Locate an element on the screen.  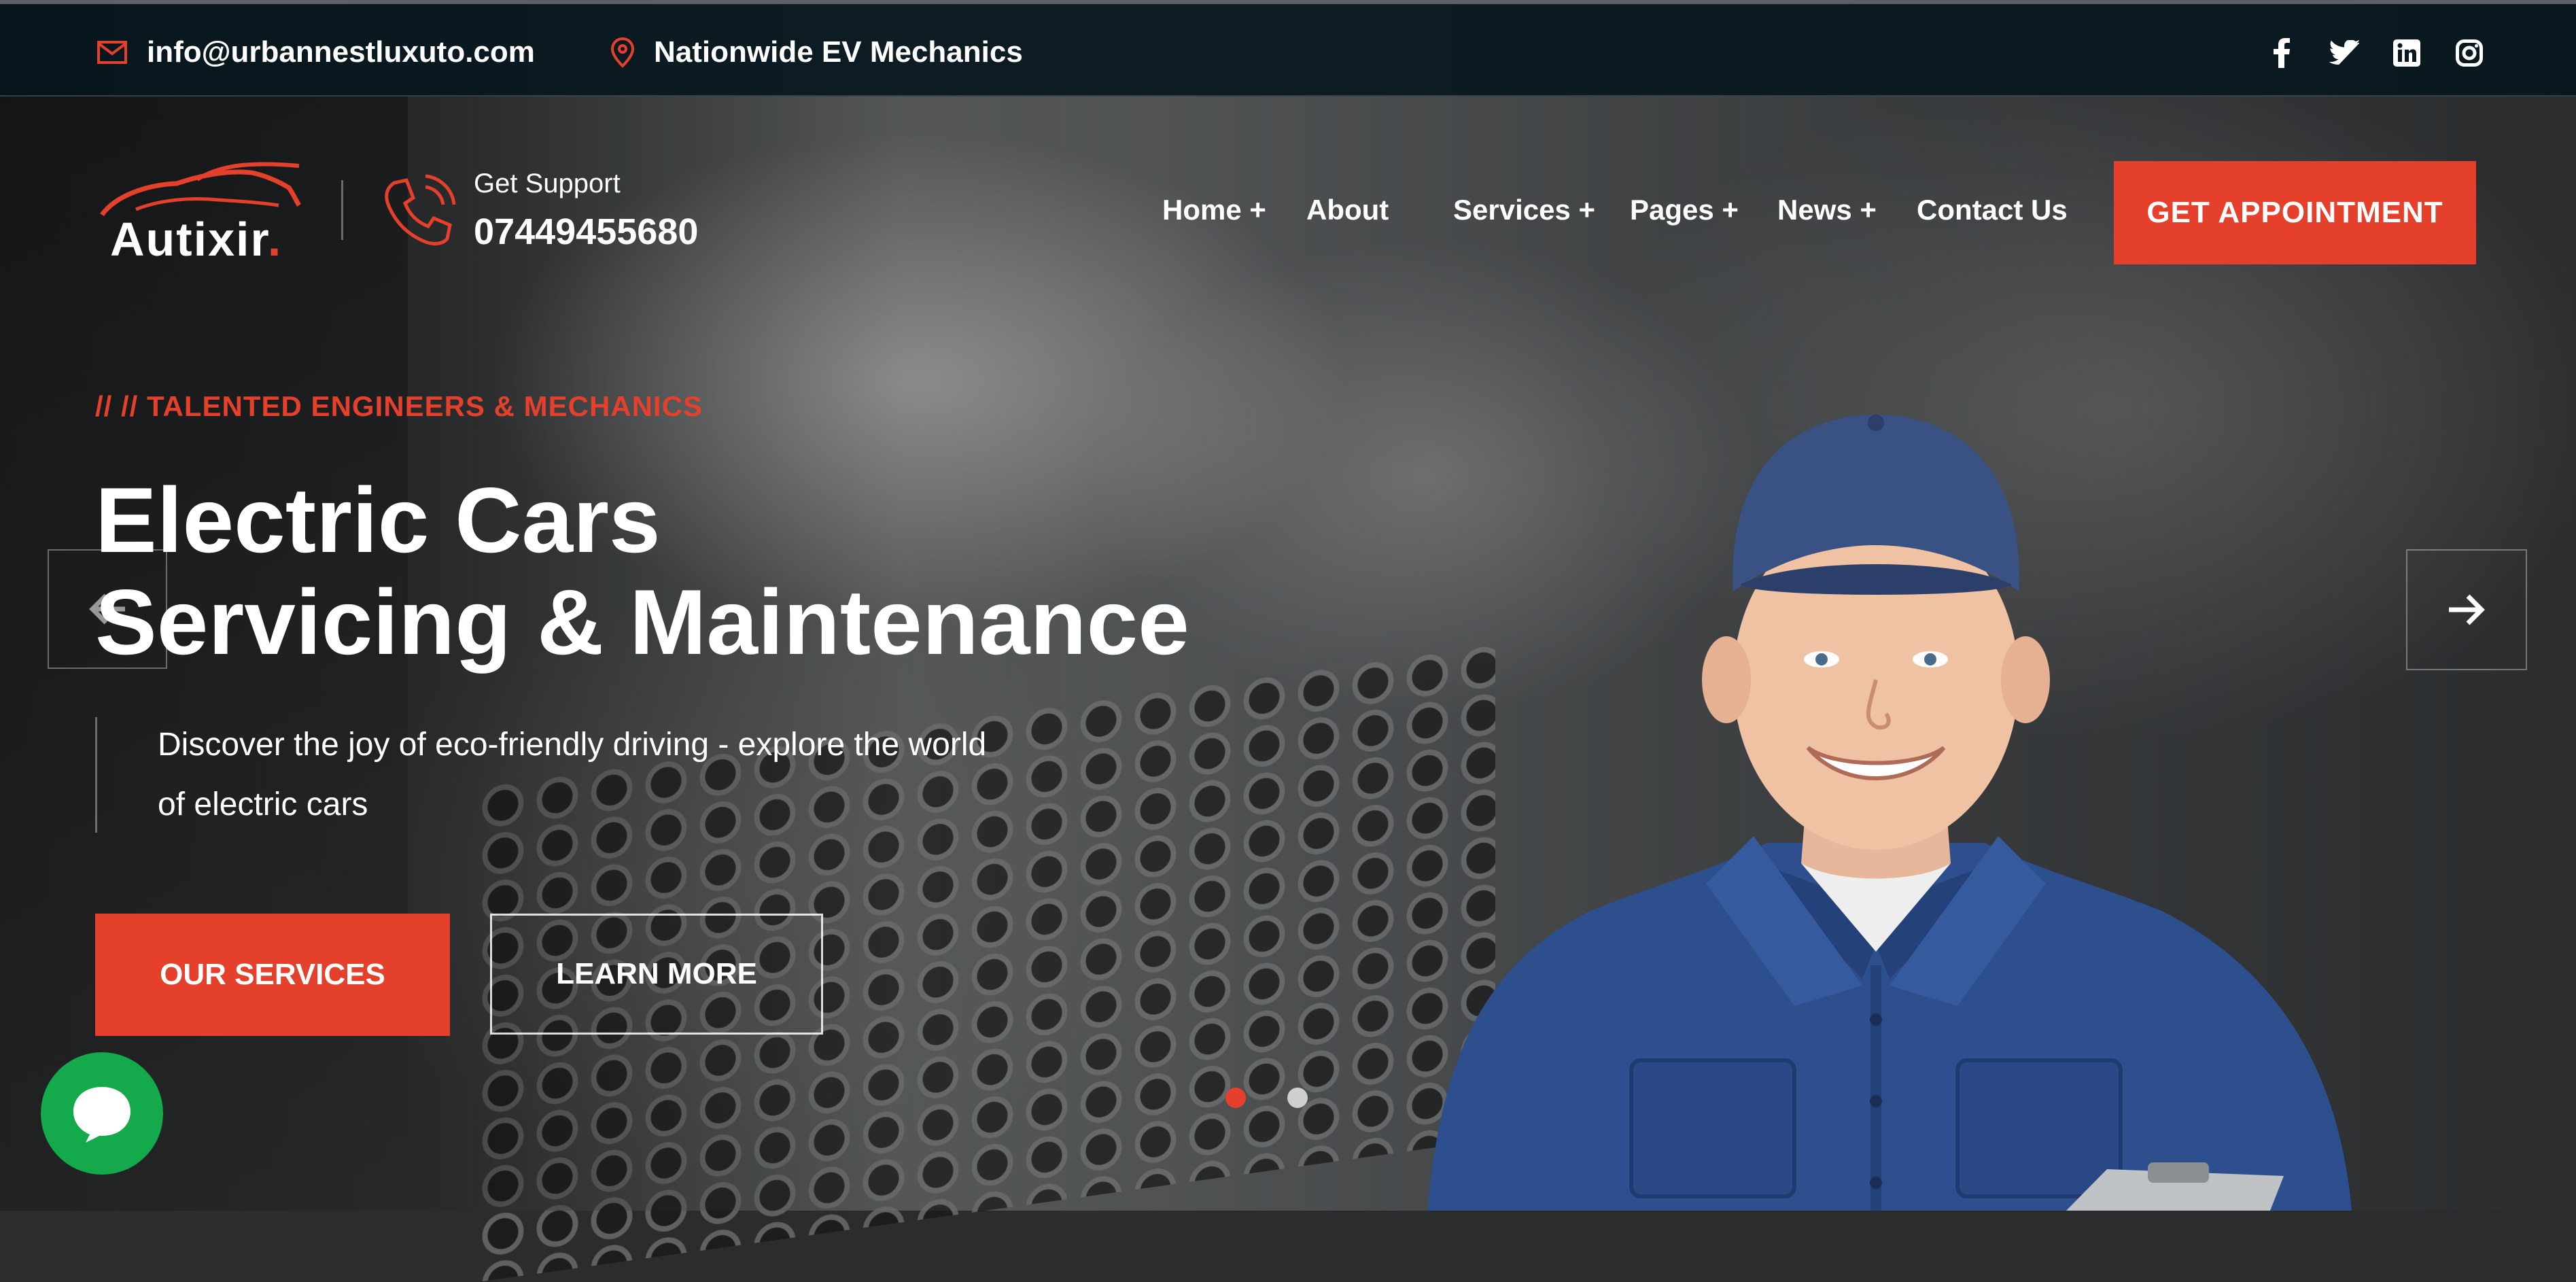
chat-widget-button is located at coordinates (102, 1113).